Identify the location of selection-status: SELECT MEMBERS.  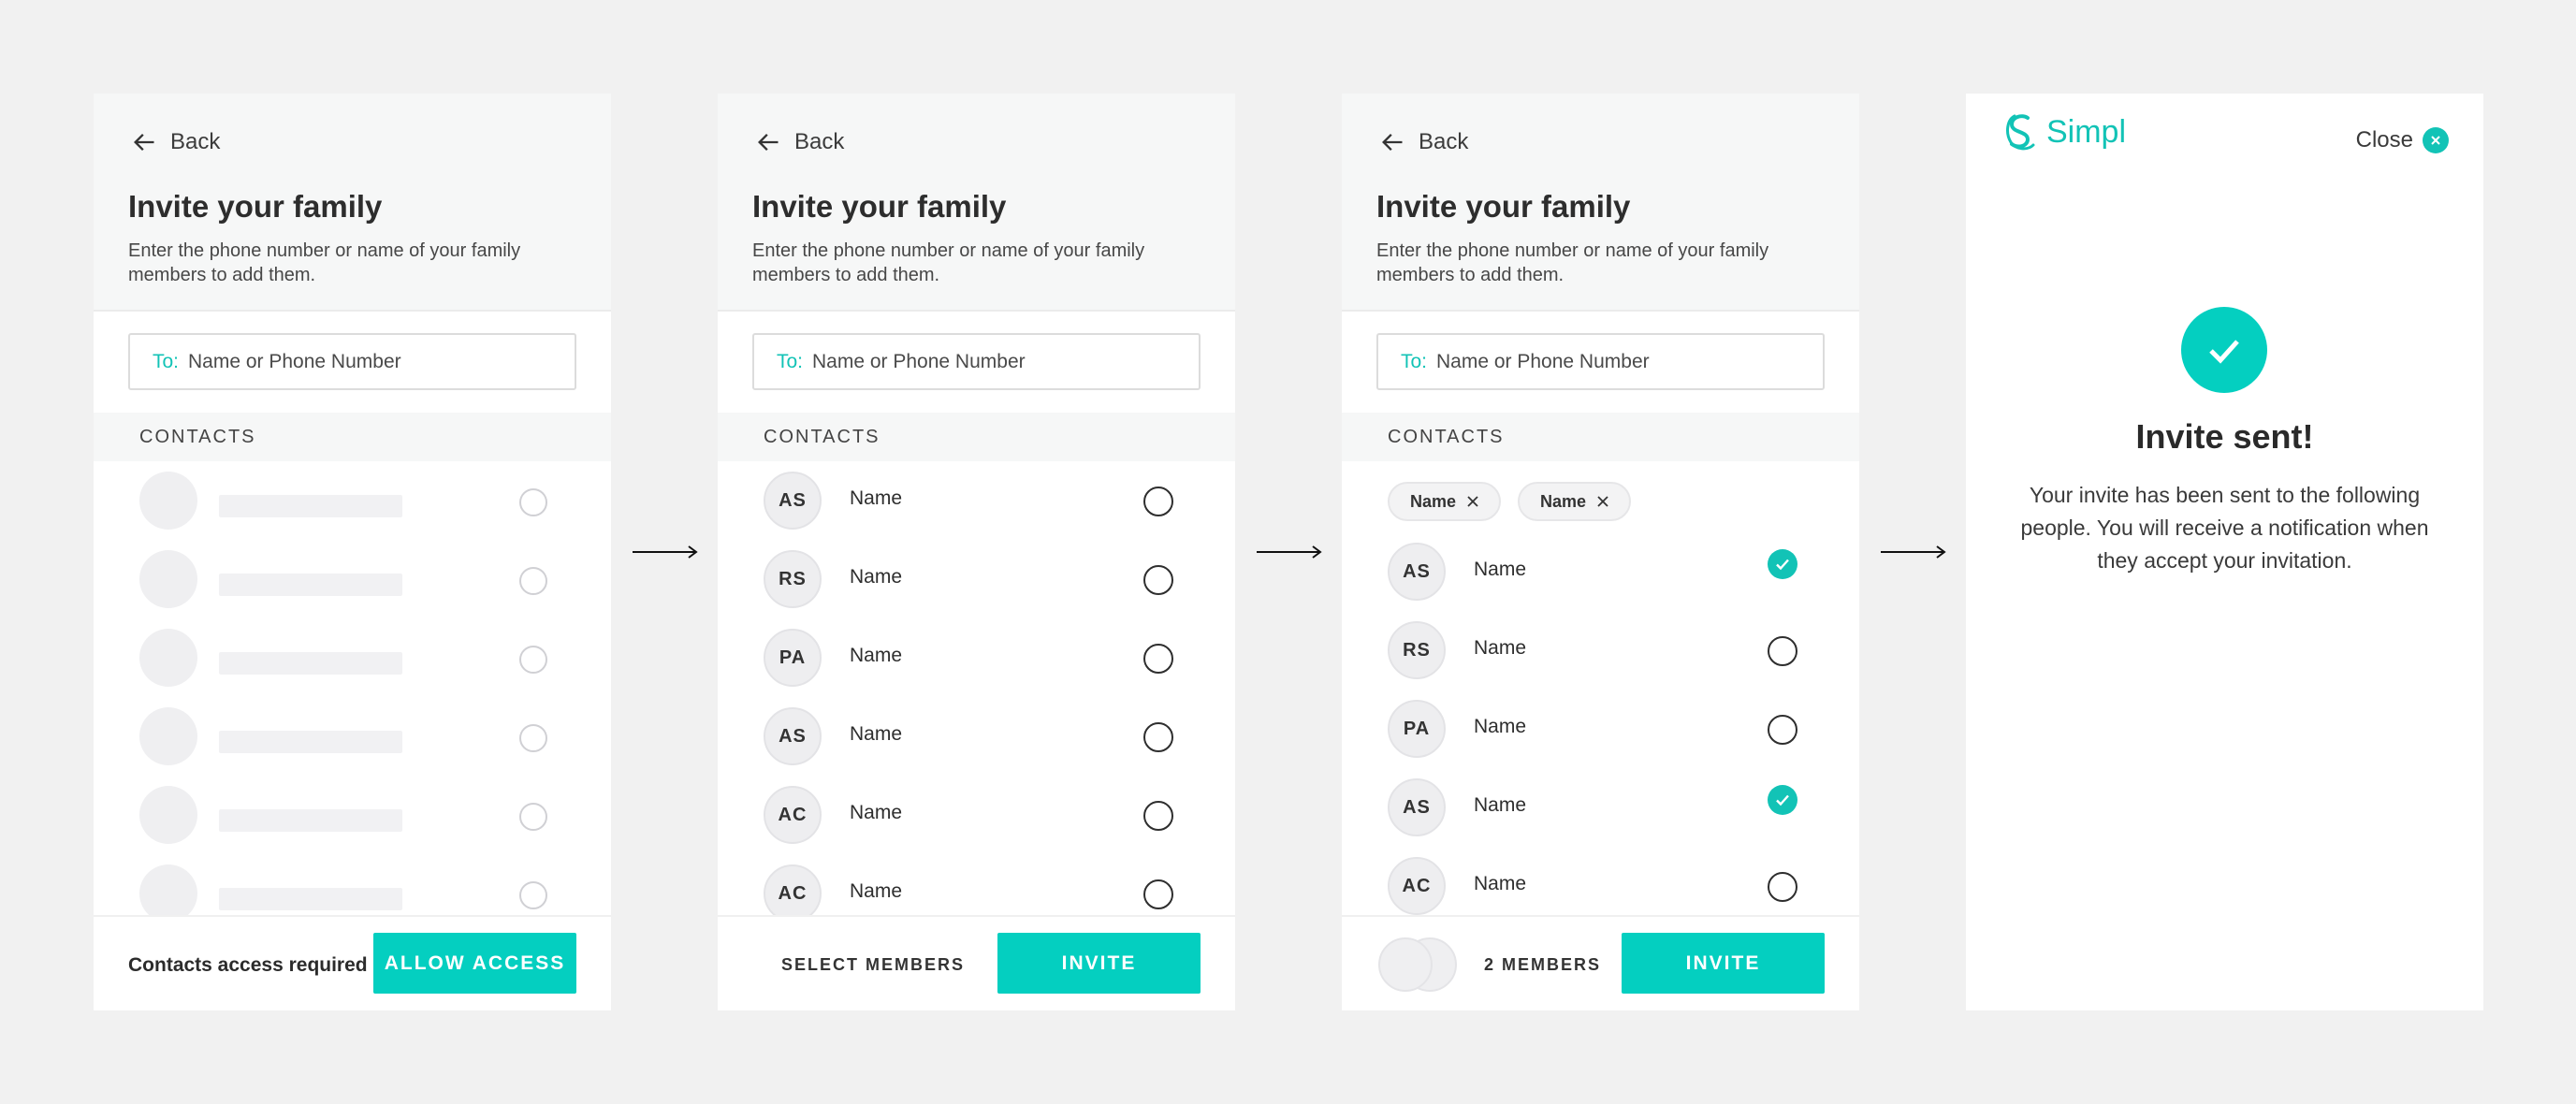
(873, 964).